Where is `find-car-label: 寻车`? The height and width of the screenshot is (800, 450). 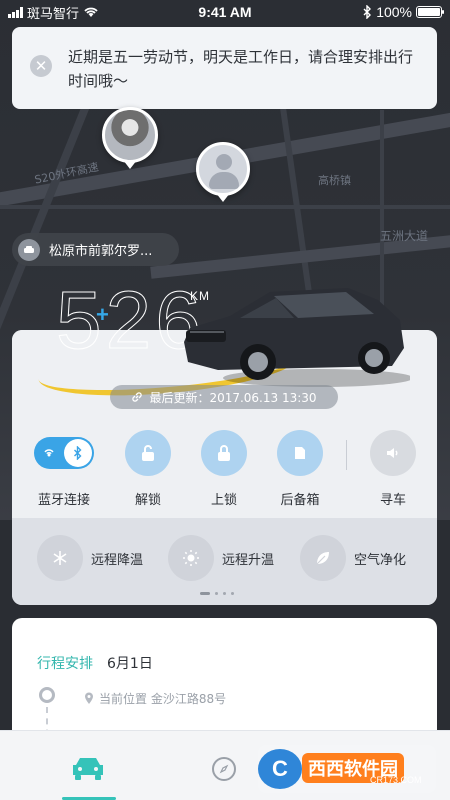 find-car-label: 寻车 is located at coordinates (392, 500).